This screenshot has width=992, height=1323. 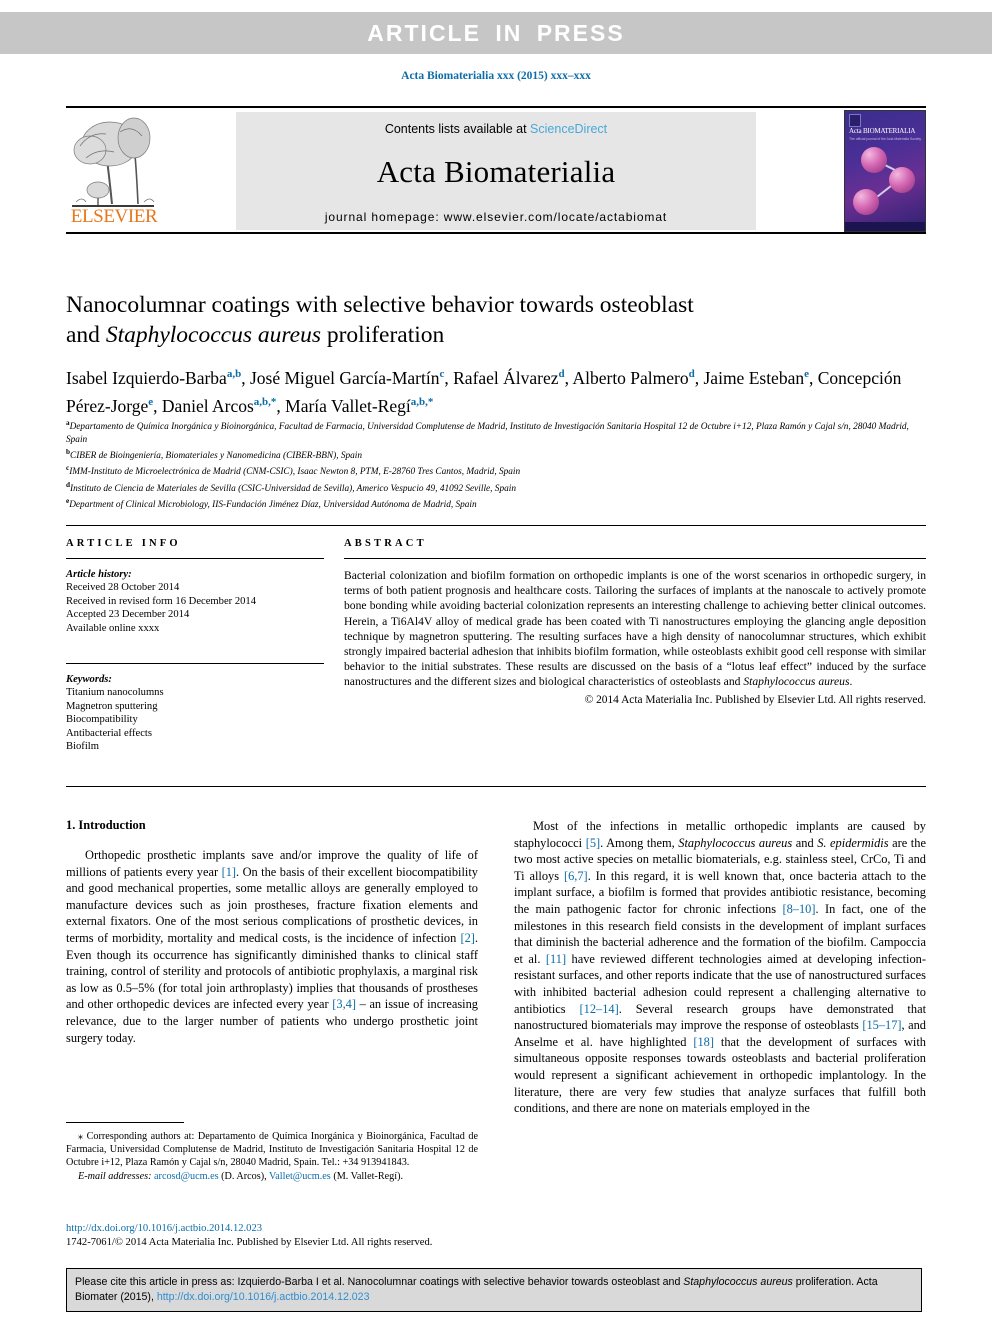 What do you see at coordinates (382, 335) in the screenshot?
I see `title-line-2-suffix: proliferation` at bounding box center [382, 335].